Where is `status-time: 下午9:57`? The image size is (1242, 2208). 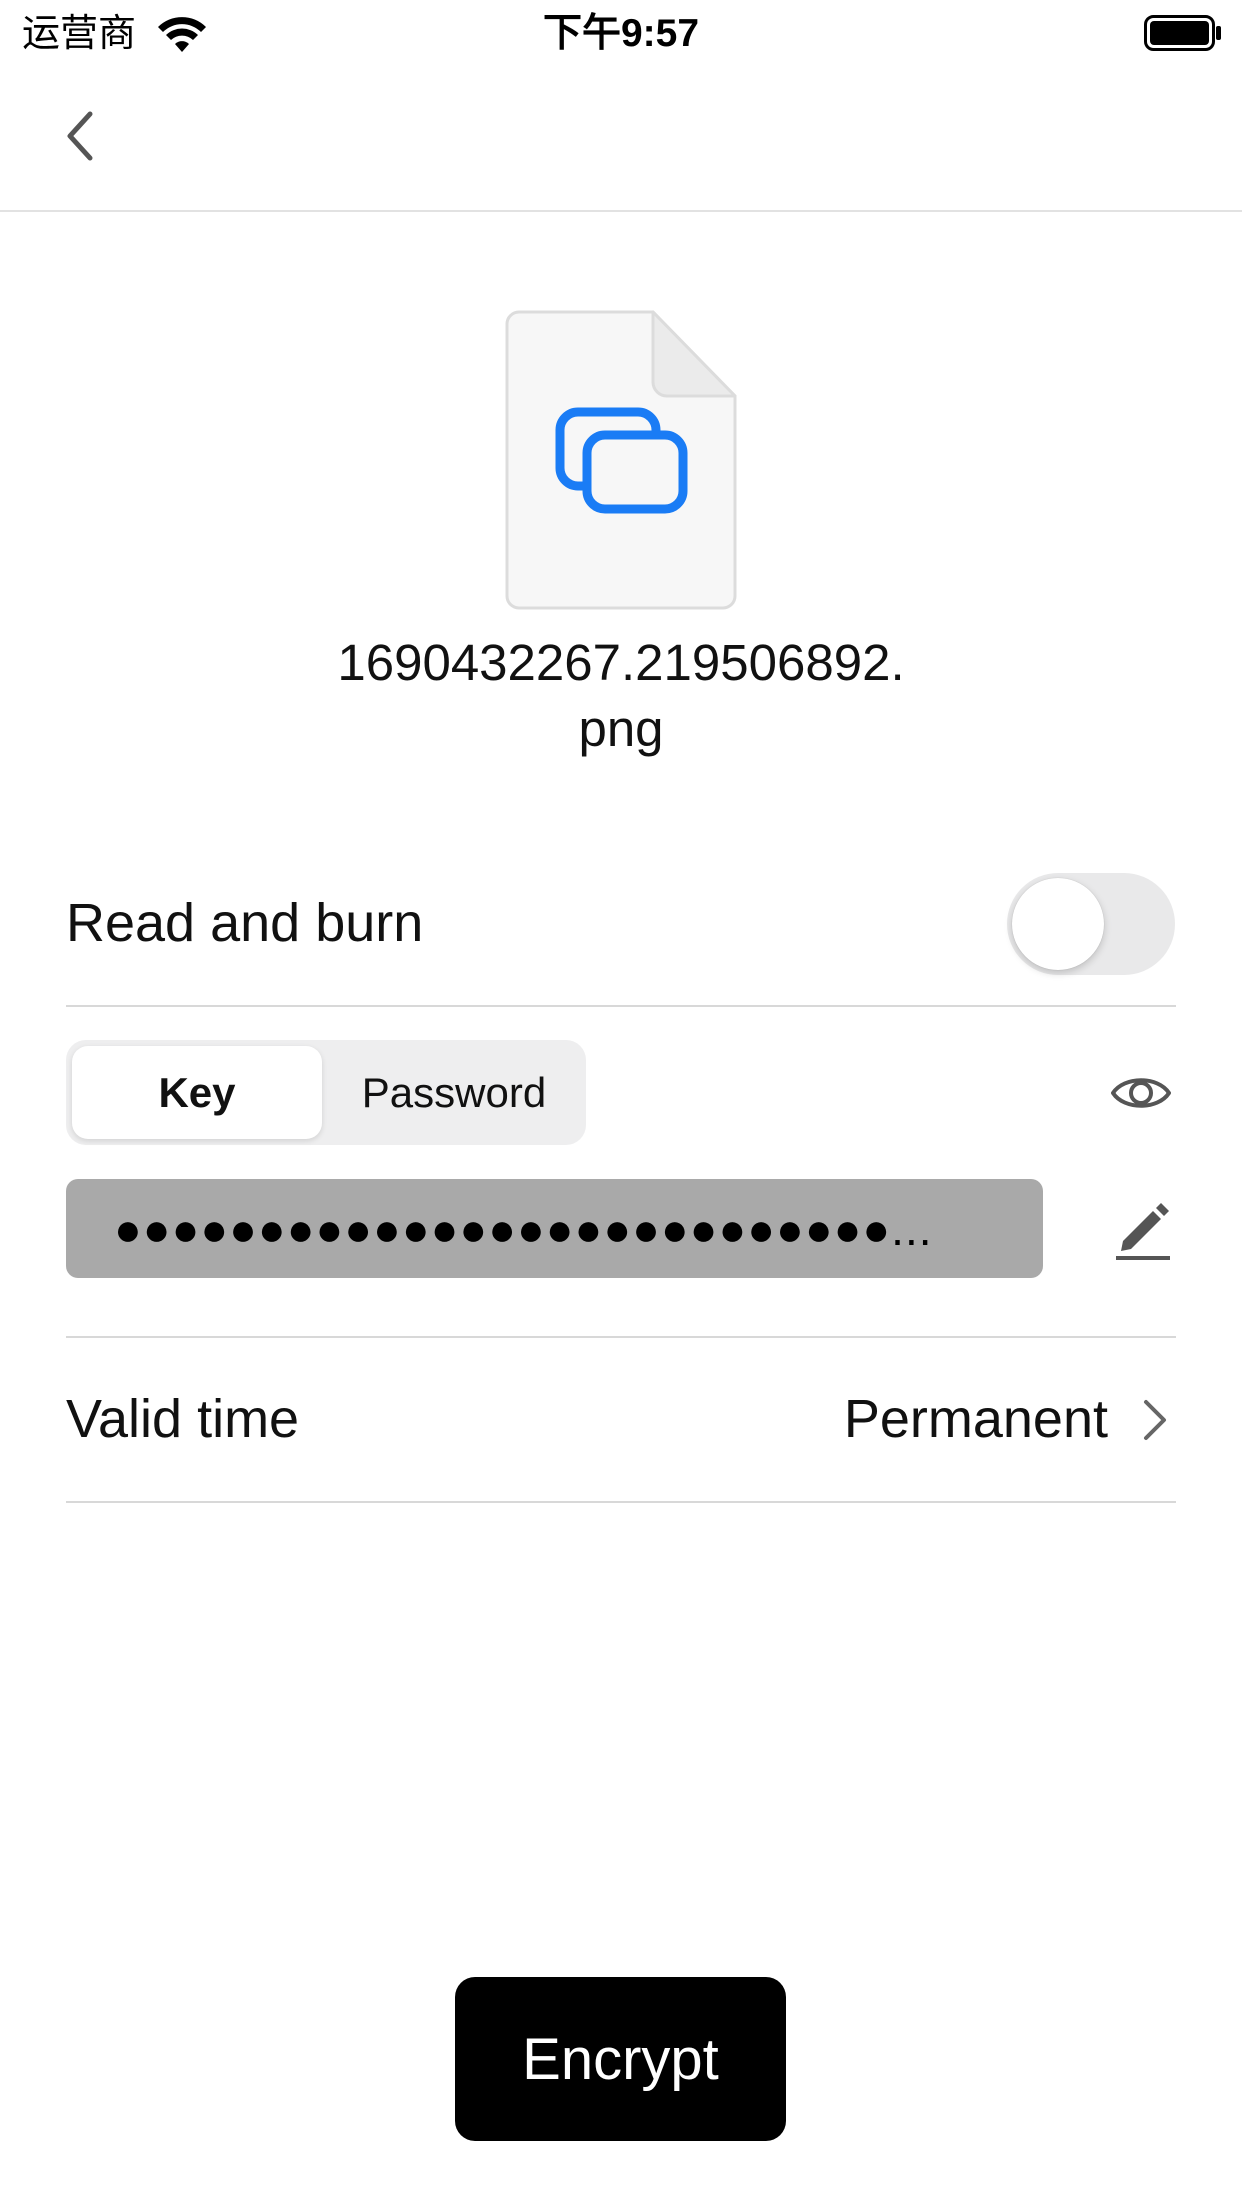 status-time: 下午9:57 is located at coordinates (621, 33).